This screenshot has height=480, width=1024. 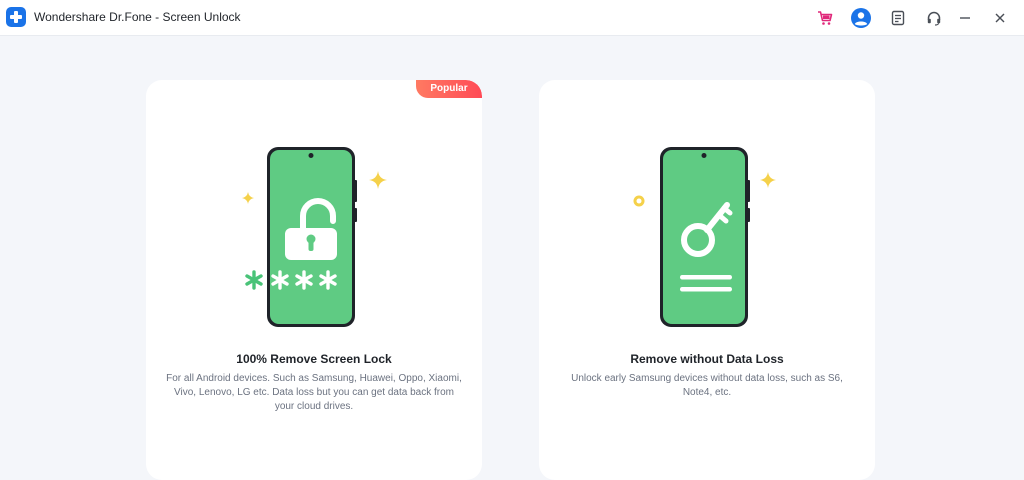 I want to click on close-icon, so click(x=1000, y=18).